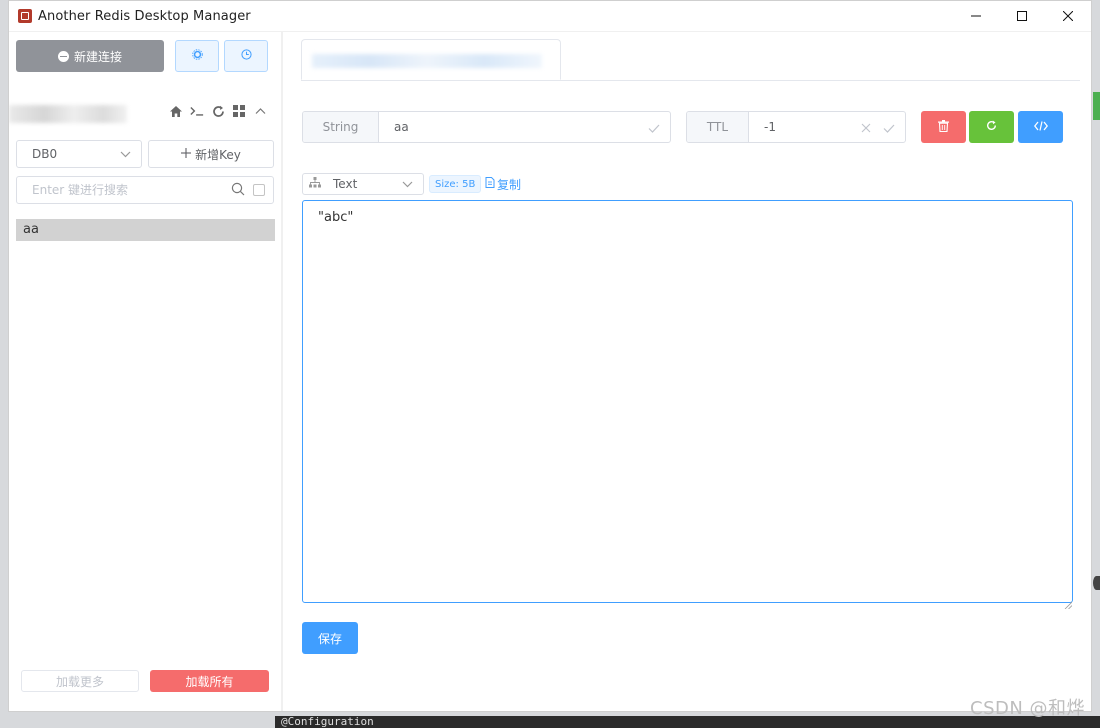  Describe the element at coordinates (315, 184) in the screenshot. I see `sitemap-icon` at that location.